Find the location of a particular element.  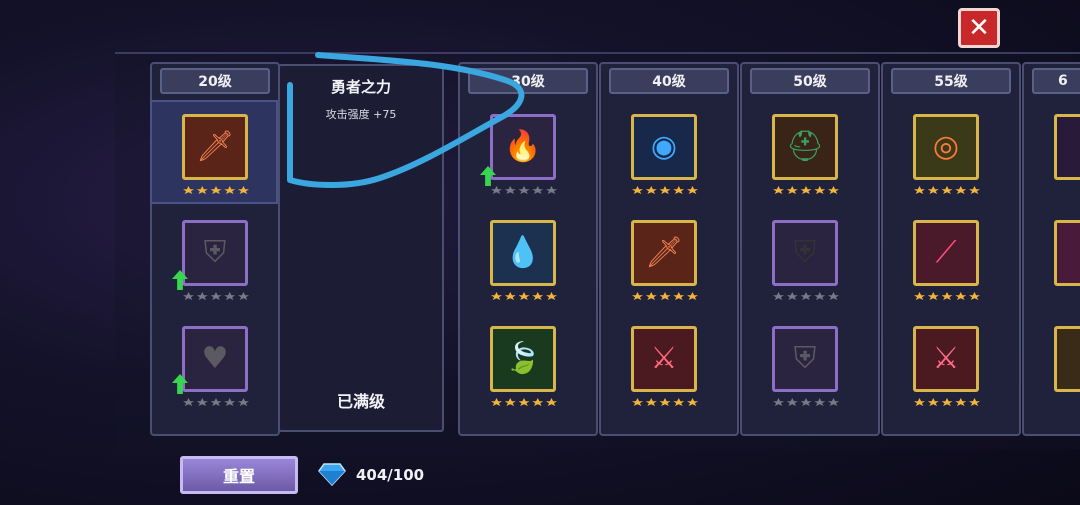

talent-slot: ♥ is located at coordinates (218, 366).